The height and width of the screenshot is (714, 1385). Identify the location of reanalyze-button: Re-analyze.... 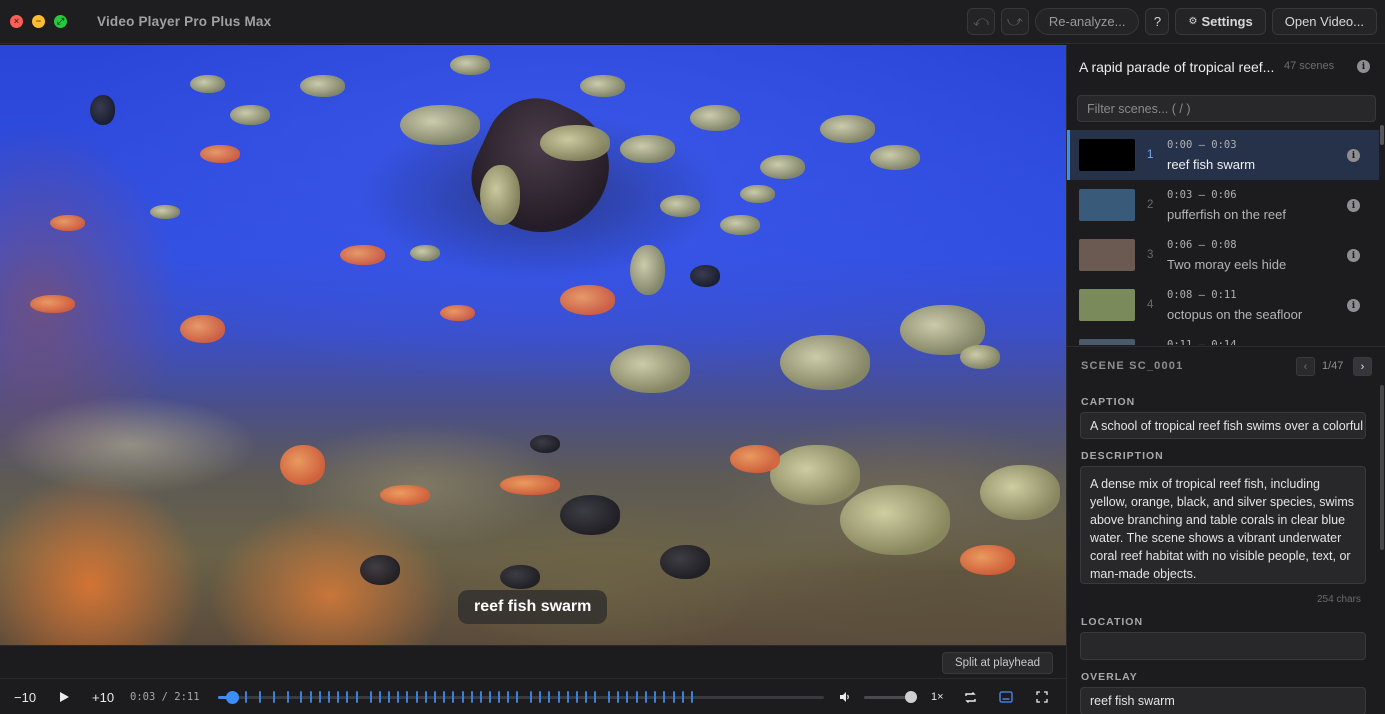
(1087, 21).